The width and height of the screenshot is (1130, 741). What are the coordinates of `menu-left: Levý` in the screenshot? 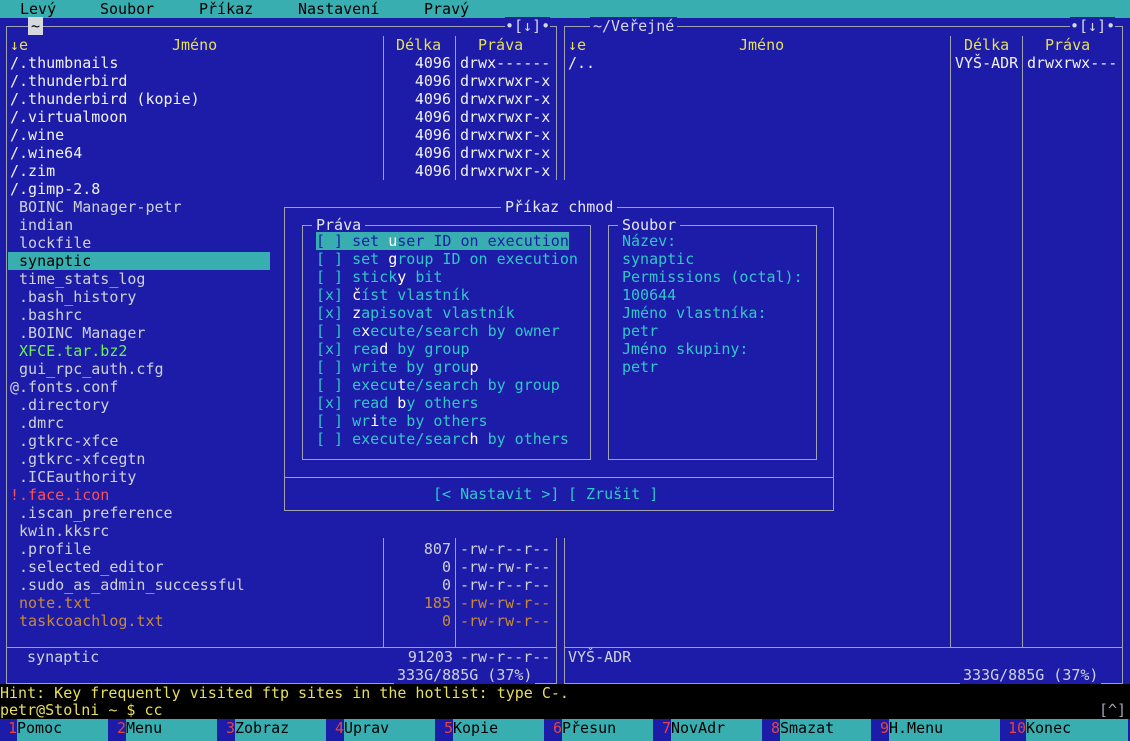 It's located at (38, 9).